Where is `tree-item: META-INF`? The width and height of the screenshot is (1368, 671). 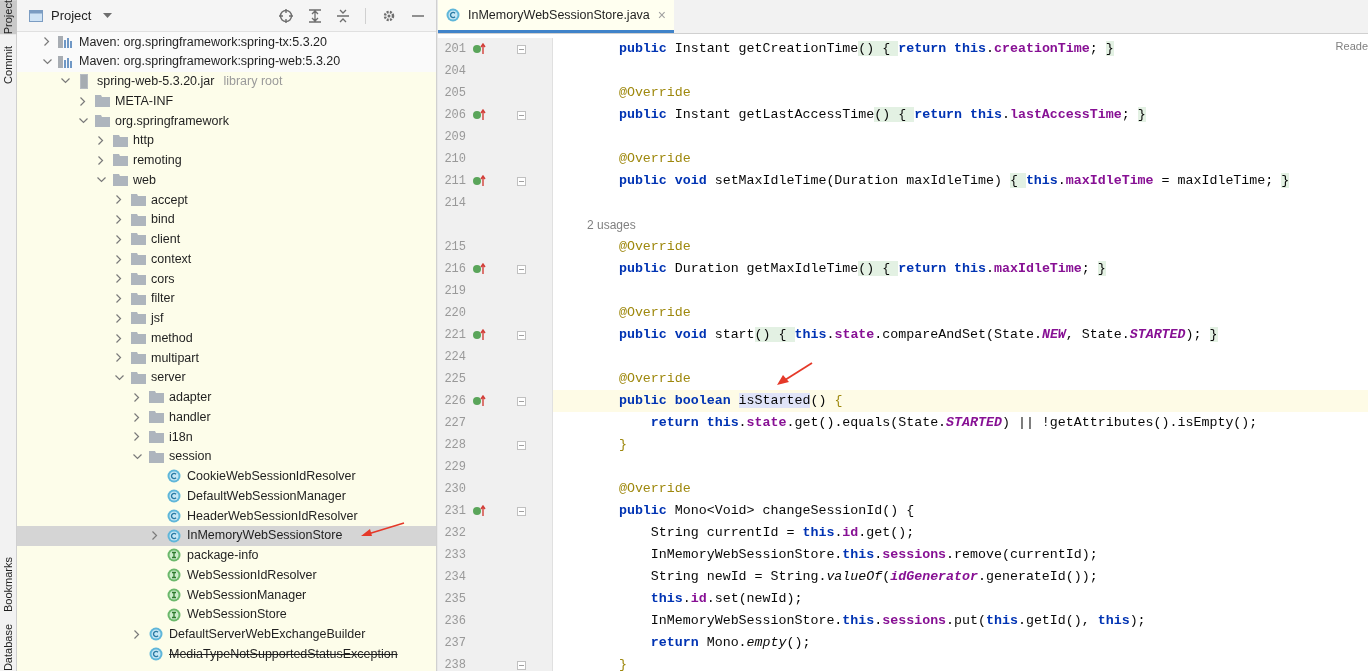 tree-item: META-INF is located at coordinates (226, 101).